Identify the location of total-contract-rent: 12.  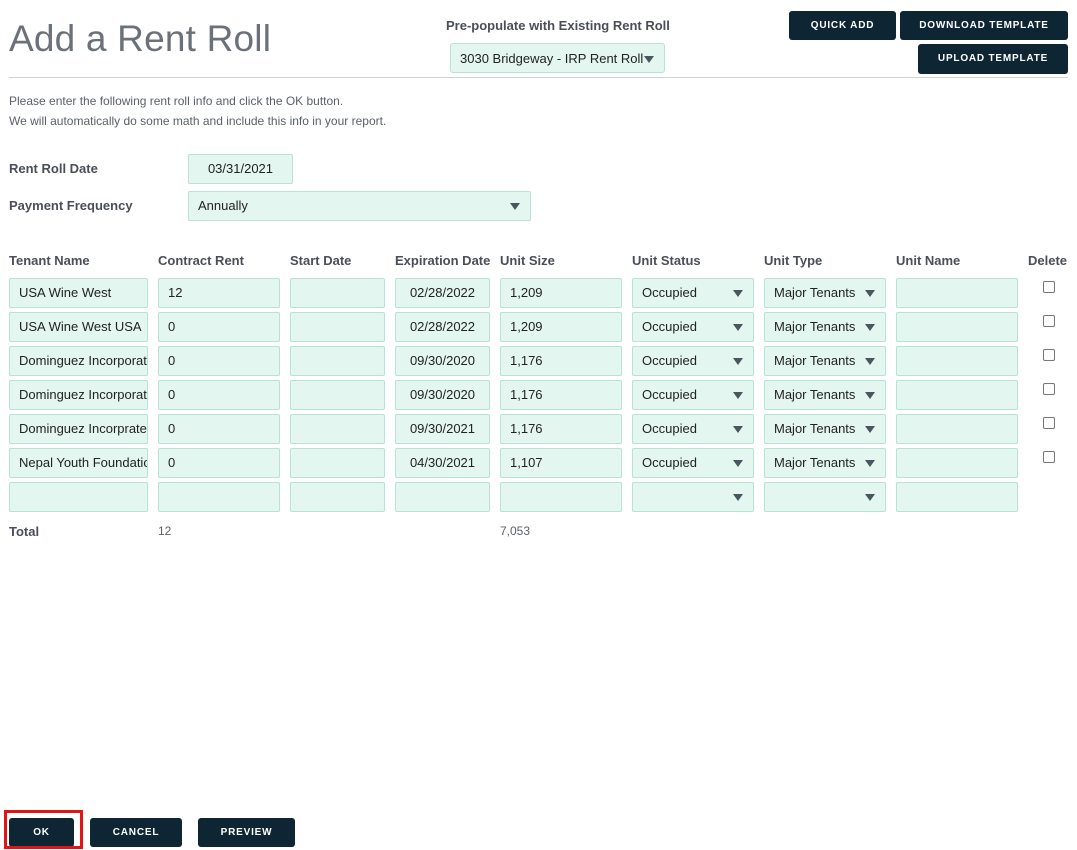
(165, 531).